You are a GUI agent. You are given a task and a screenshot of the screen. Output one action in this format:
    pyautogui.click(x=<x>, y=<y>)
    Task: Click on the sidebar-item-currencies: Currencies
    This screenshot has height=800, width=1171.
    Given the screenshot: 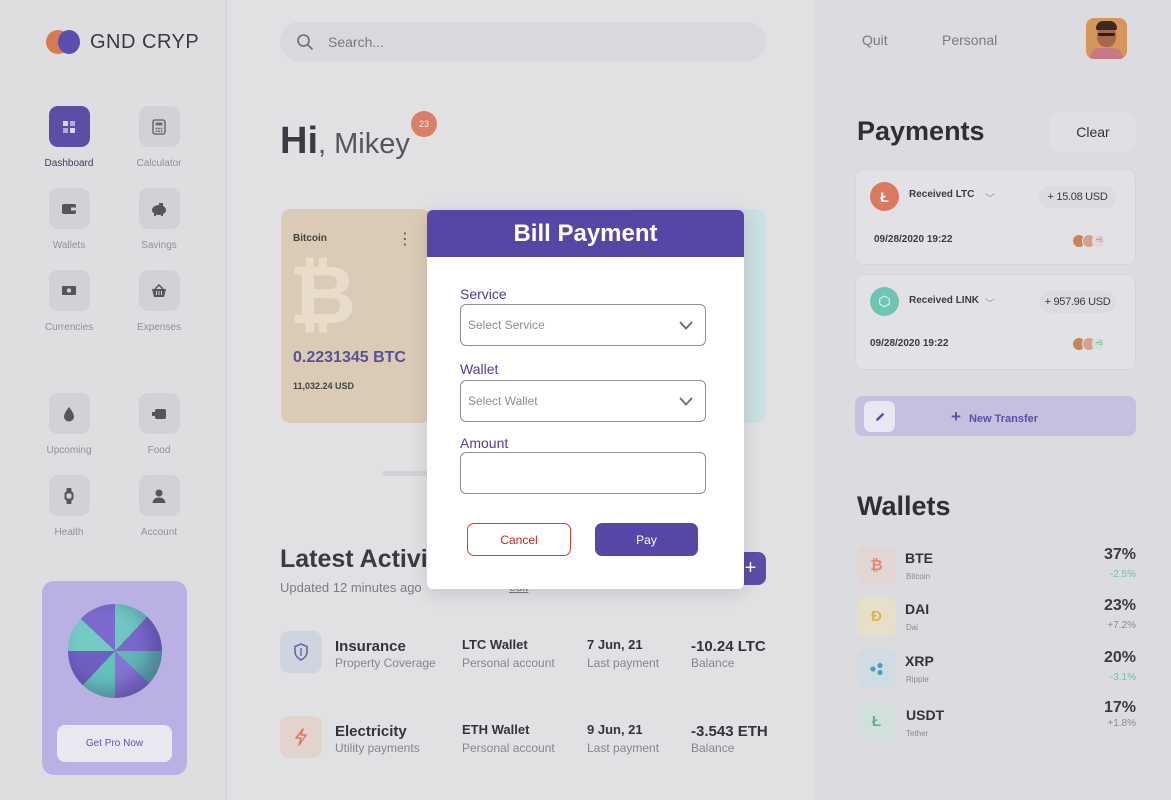 What is the action you would take?
    pyautogui.click(x=69, y=301)
    